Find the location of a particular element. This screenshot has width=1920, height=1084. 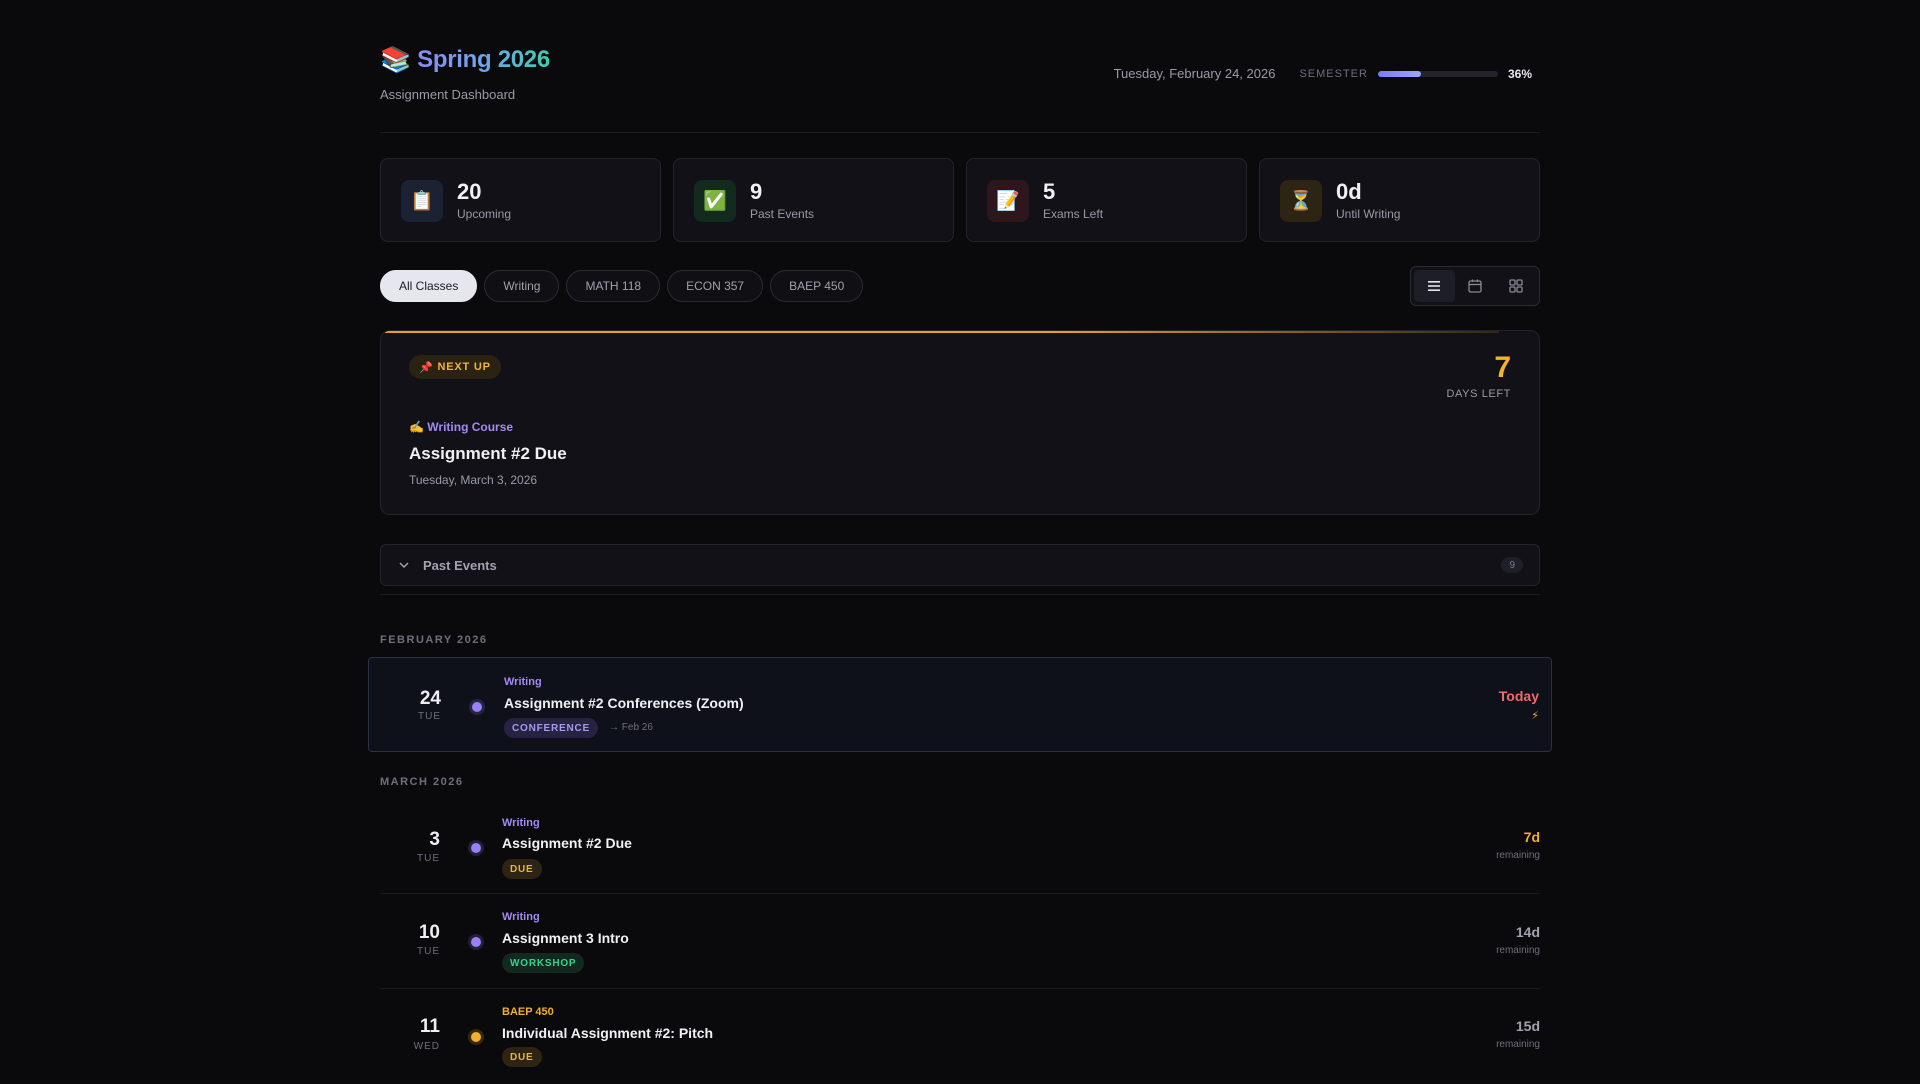

hourglass-icon: ⏳ is located at coordinates (1301, 201).